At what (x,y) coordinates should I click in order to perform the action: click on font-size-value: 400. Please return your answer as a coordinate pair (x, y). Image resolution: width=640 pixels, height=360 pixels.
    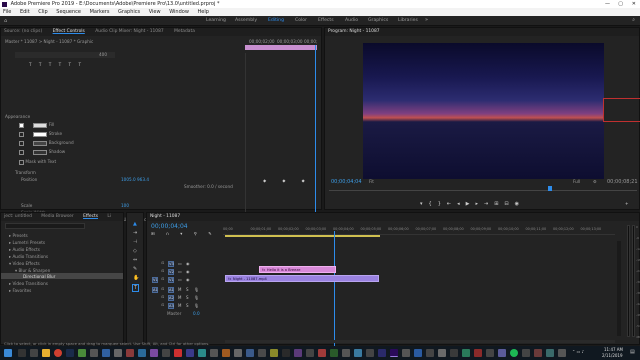
    Looking at the image, I should click on (103, 54).